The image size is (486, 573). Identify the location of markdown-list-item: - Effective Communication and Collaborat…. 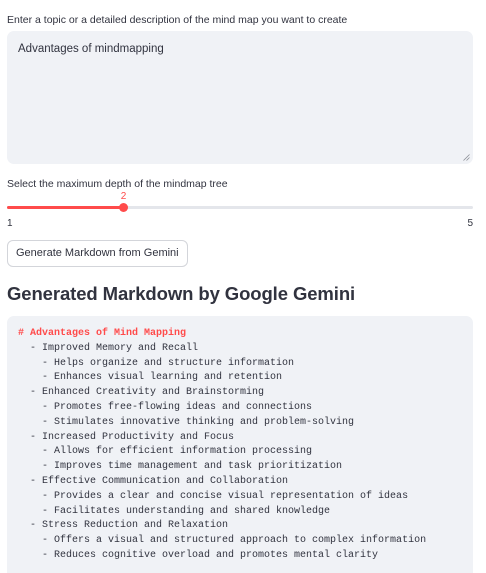
(153, 481).